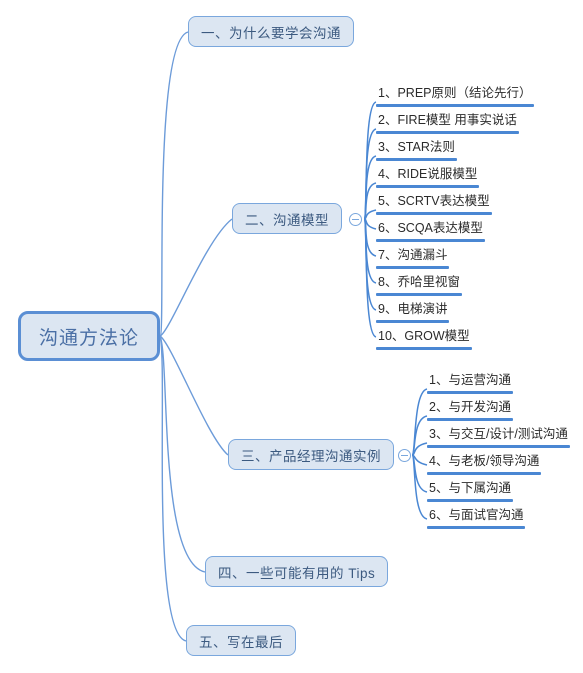  What do you see at coordinates (498, 434) in the screenshot?
I see `leaf-item-b3-3-label: 3、与交互/设计/测试沟通` at bounding box center [498, 434].